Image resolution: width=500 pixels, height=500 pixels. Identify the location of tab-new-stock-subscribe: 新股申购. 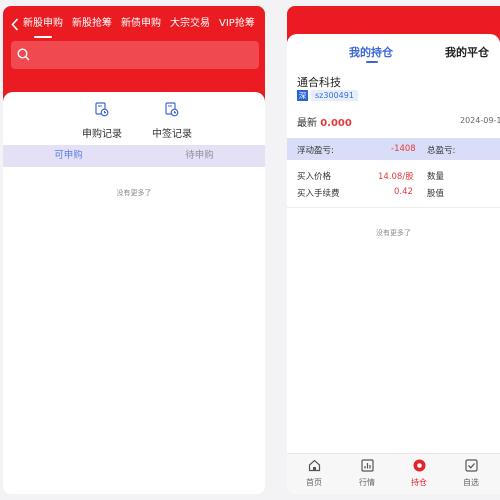
(43, 25).